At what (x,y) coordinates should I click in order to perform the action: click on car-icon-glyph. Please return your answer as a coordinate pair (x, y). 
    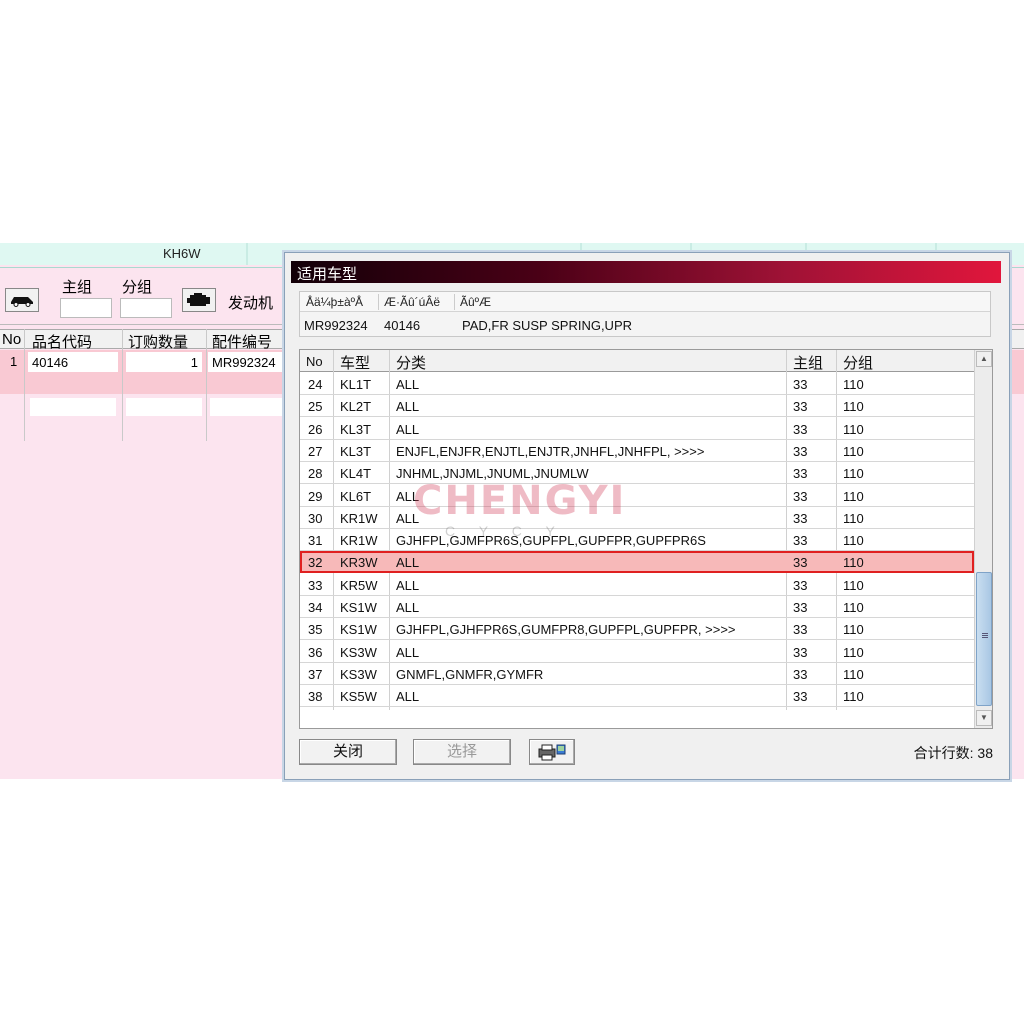
    Looking at the image, I should click on (22, 302).